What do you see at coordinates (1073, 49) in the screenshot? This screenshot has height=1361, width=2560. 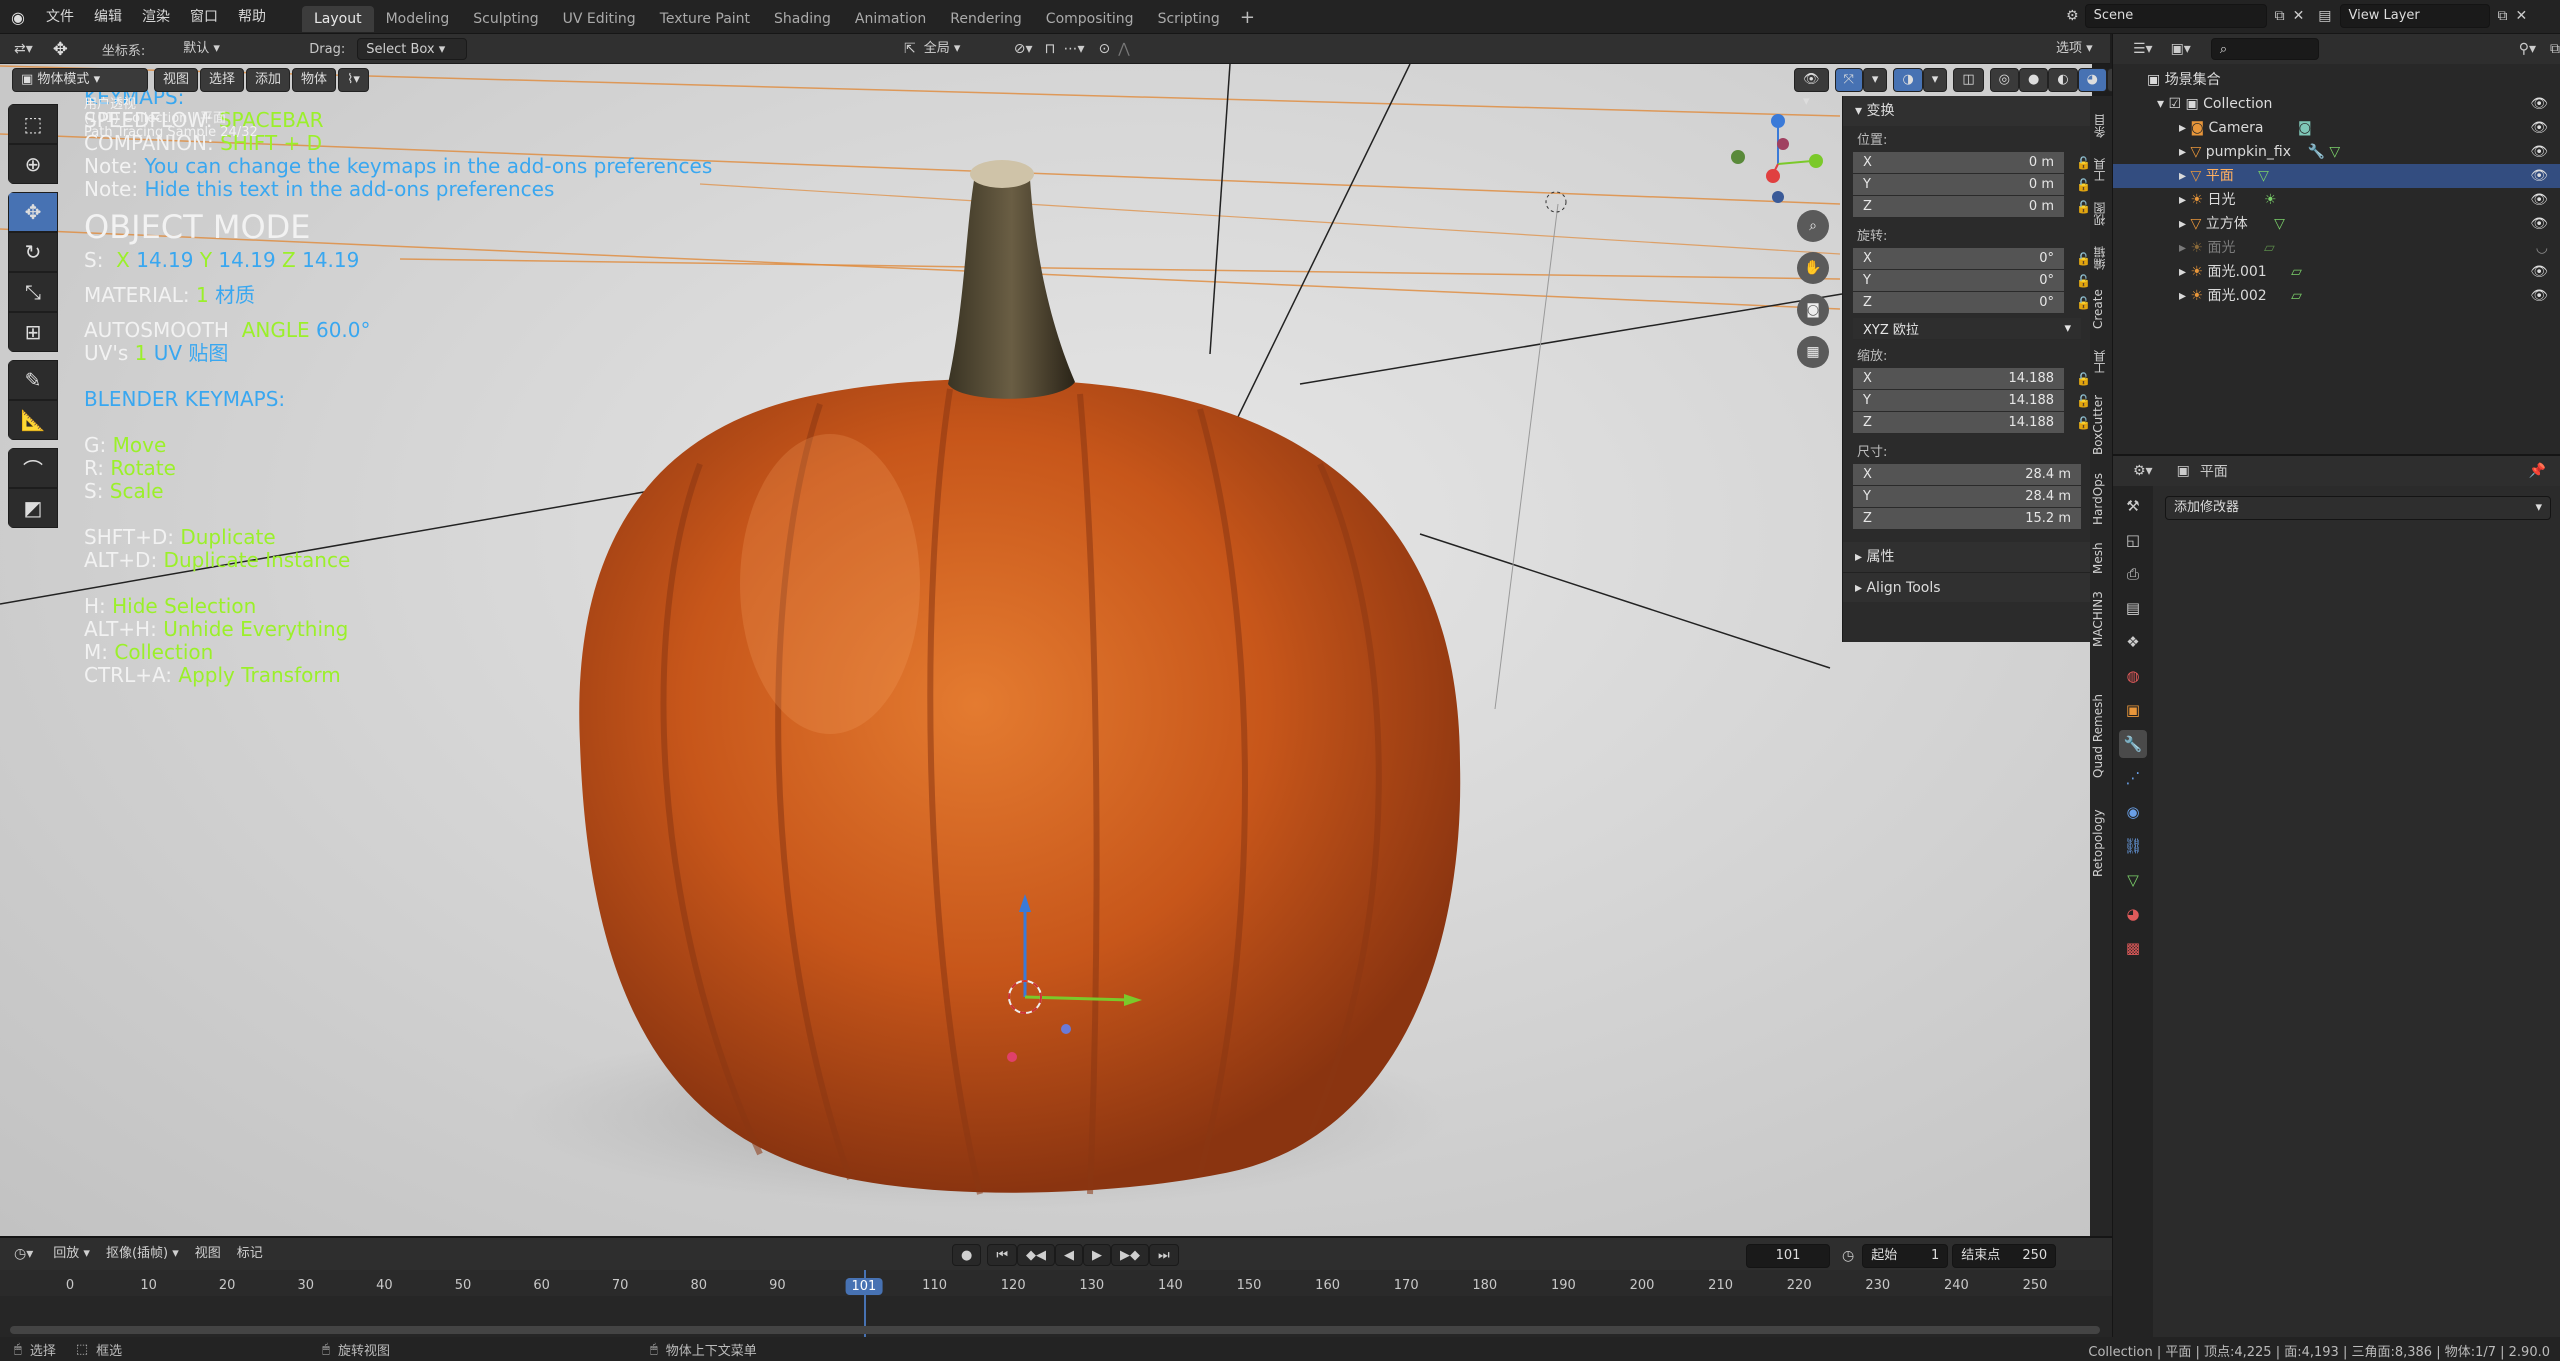 I see `snap-increment-icon: ⋯▾` at bounding box center [1073, 49].